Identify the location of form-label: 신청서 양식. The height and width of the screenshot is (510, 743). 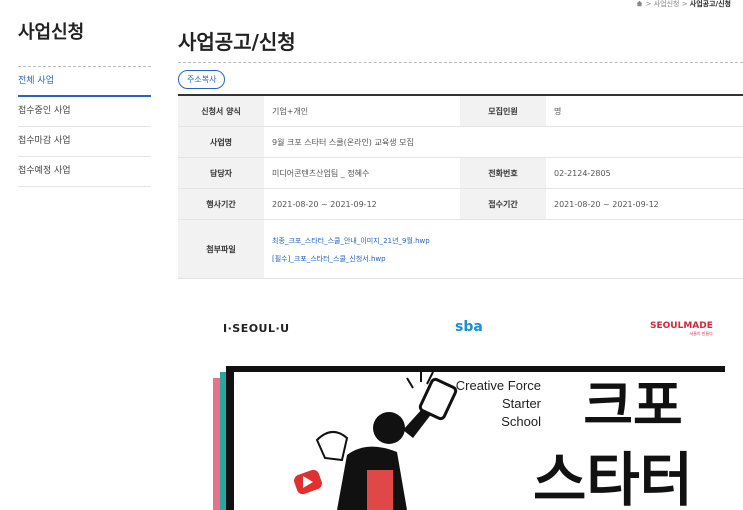
(221, 111).